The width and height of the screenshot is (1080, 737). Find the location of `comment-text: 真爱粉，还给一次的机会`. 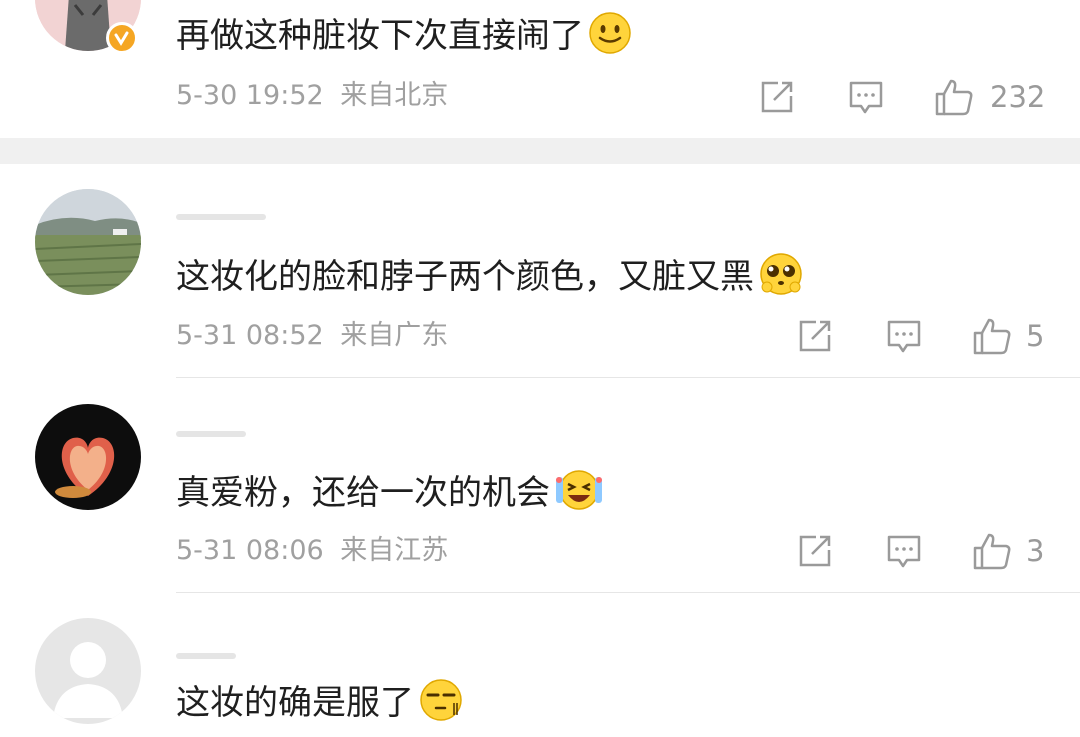

comment-text: 真爱粉，还给一次的机会 is located at coordinates (390, 494).